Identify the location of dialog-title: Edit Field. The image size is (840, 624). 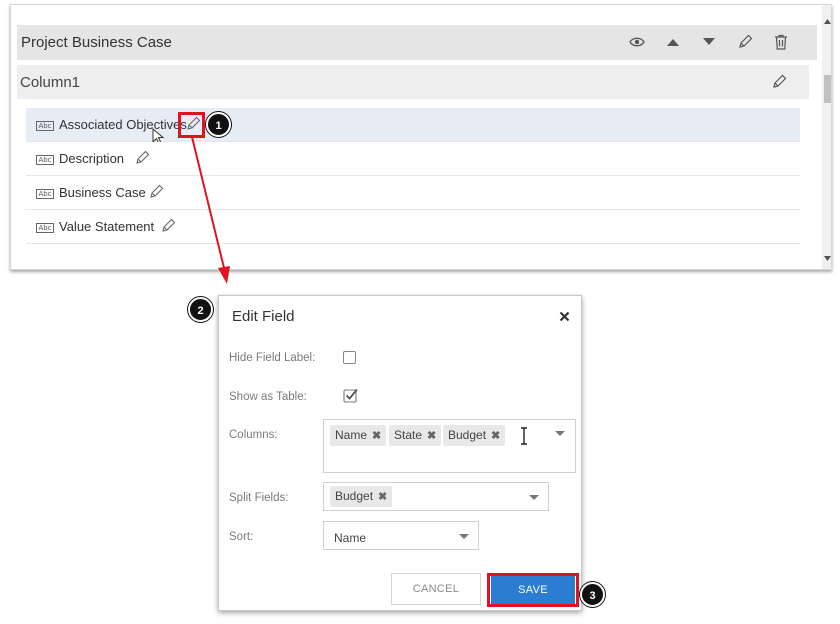
(263, 316).